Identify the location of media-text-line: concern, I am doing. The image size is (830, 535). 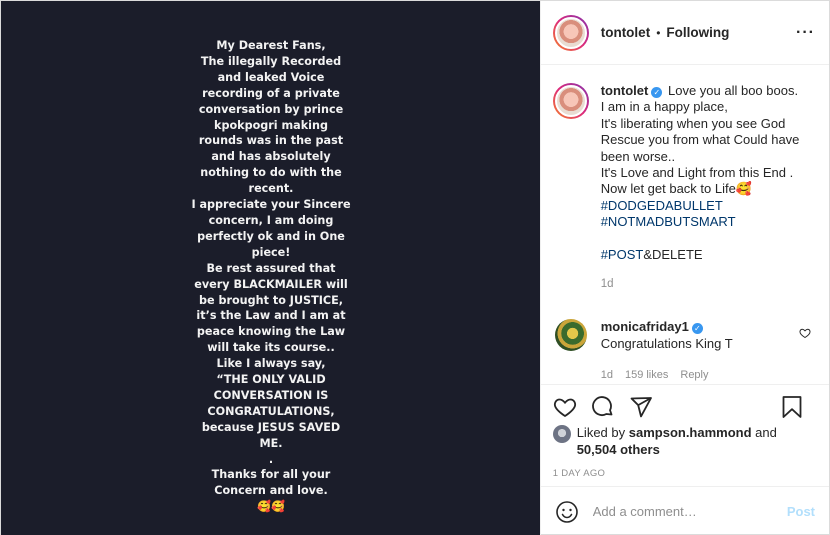
(271, 220).